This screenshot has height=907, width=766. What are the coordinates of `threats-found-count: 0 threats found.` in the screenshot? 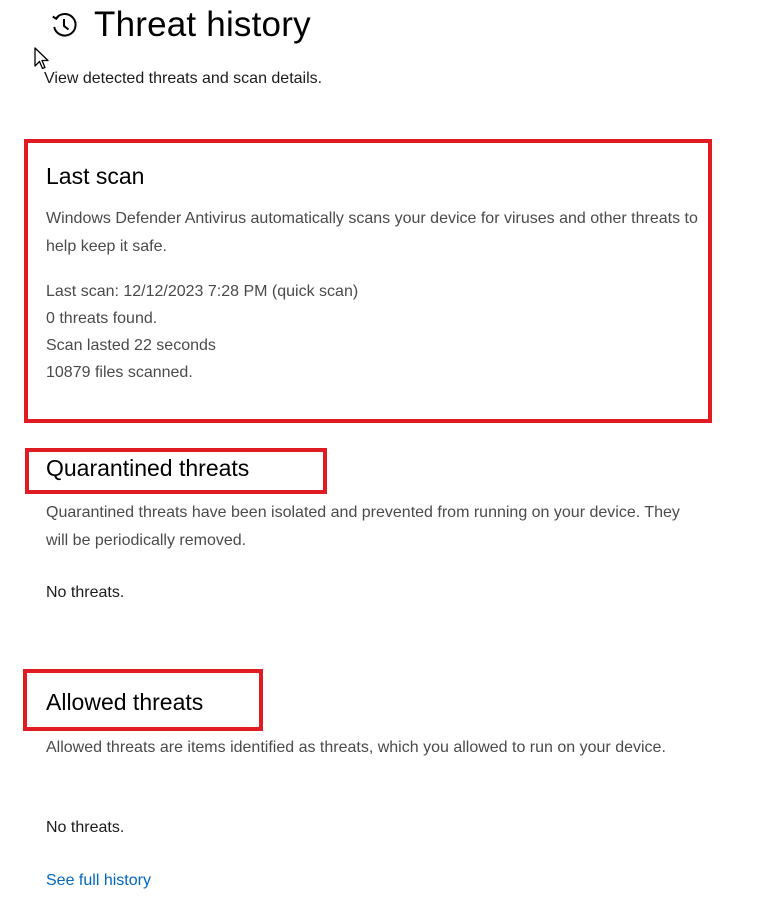 It's located at (102, 318).